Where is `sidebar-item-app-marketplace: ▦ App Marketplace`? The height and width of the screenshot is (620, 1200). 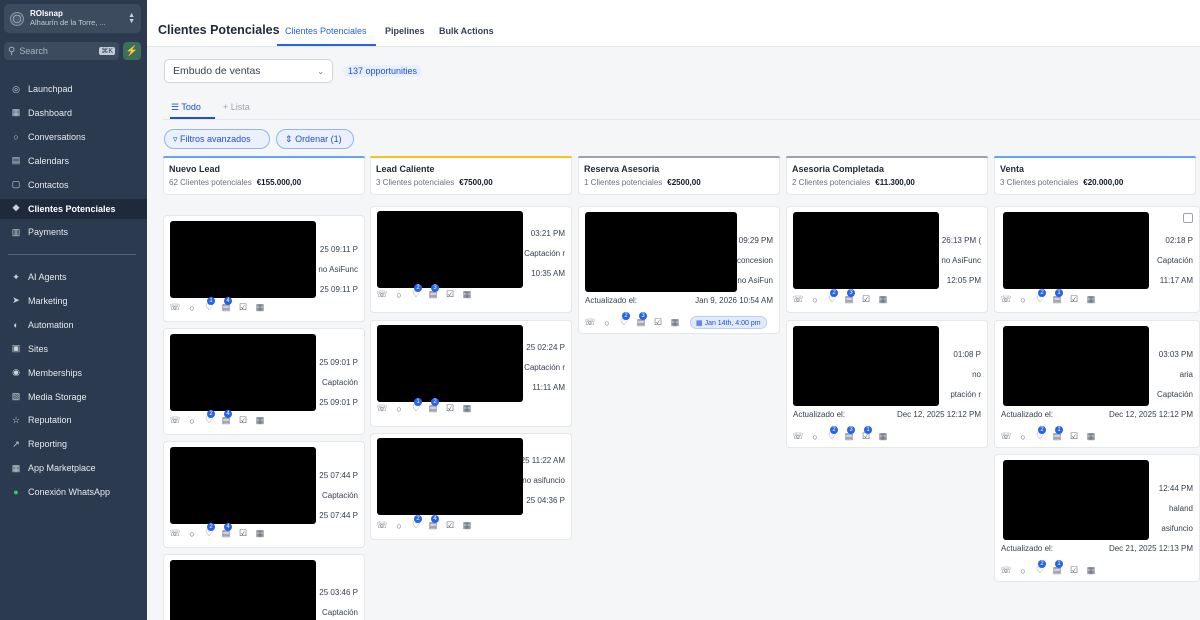
sidebar-item-app-marketplace: ▦ App Marketplace is located at coordinates (73, 468).